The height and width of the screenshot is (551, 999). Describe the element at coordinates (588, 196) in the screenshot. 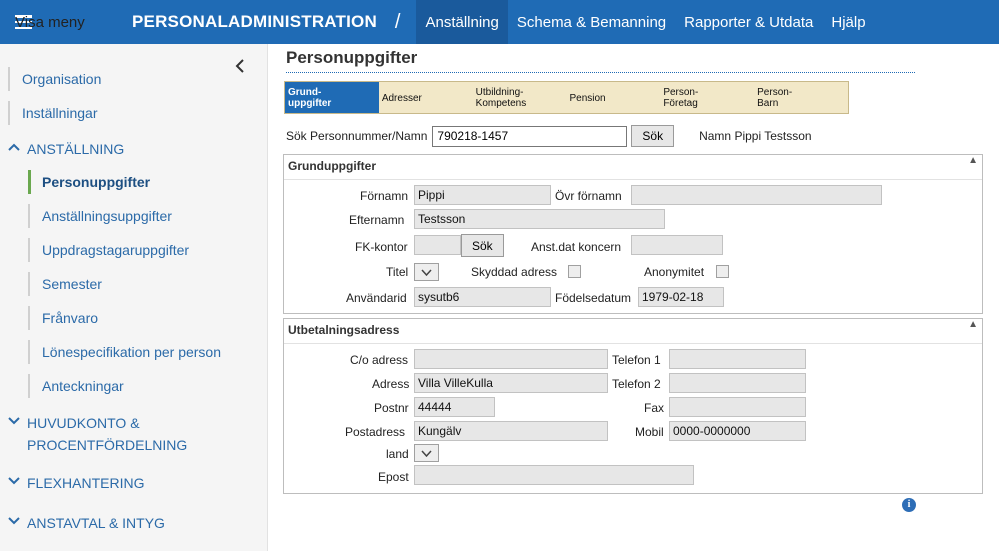

I see `ovr-fornamn-label: Övr förnamn` at that location.